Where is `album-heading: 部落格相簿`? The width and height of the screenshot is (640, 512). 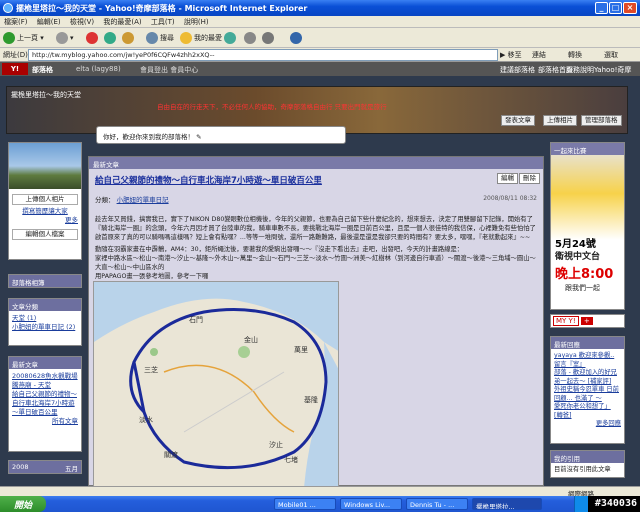
album-heading: 部落格相簿 is located at coordinates (45, 281).